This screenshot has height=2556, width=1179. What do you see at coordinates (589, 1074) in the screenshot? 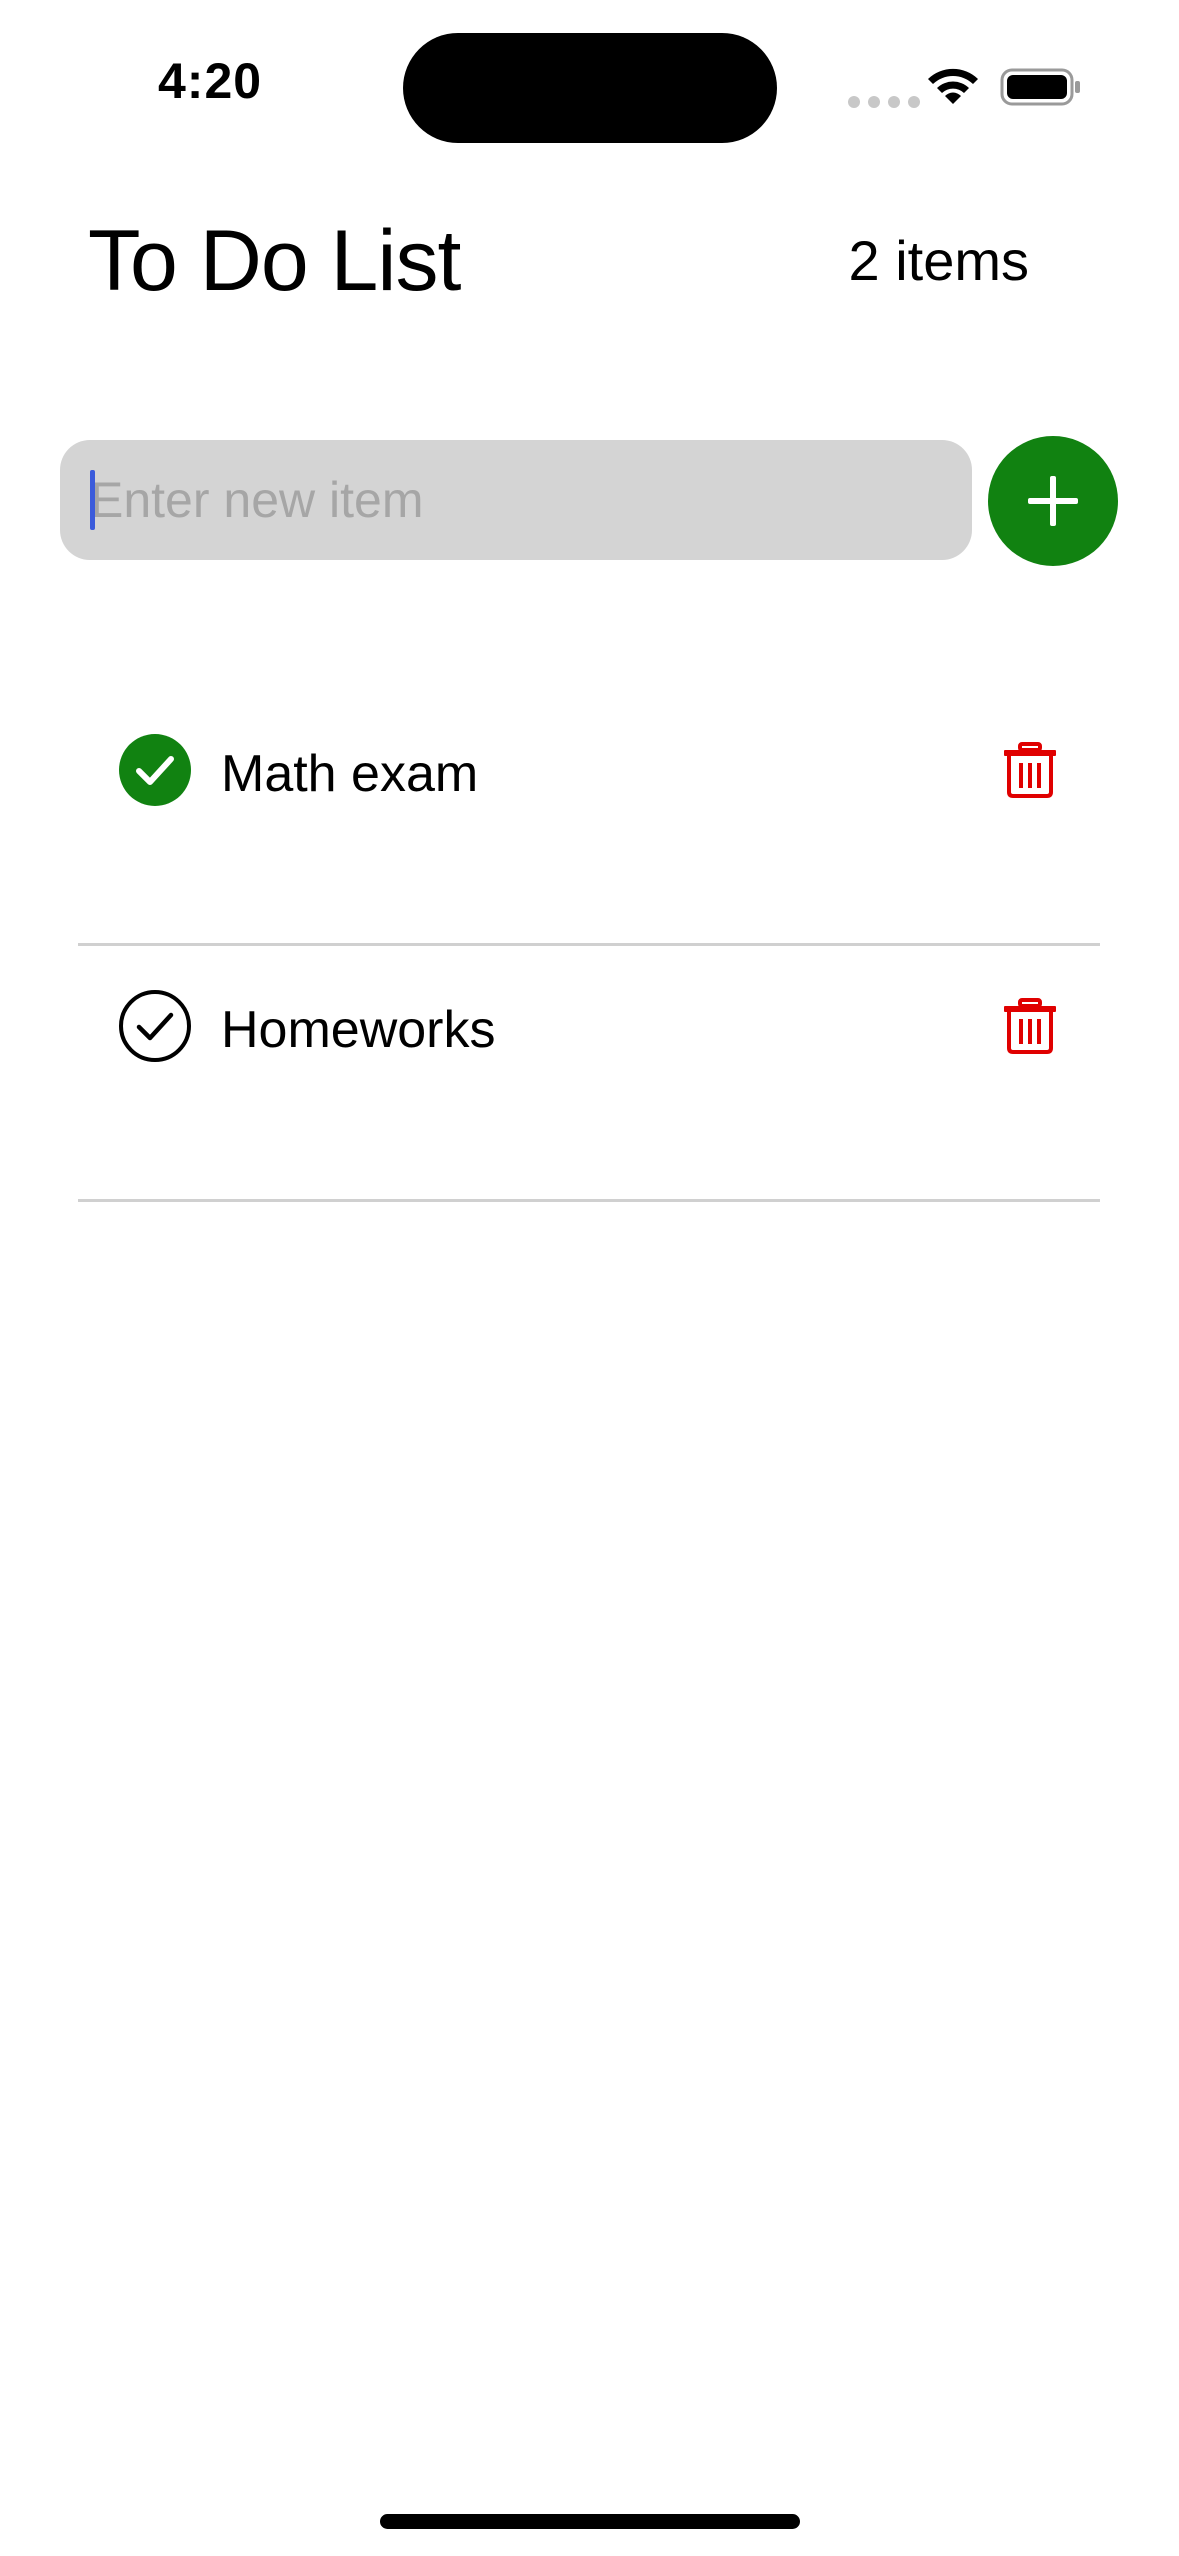
I see `list-item: Homeworks` at bounding box center [589, 1074].